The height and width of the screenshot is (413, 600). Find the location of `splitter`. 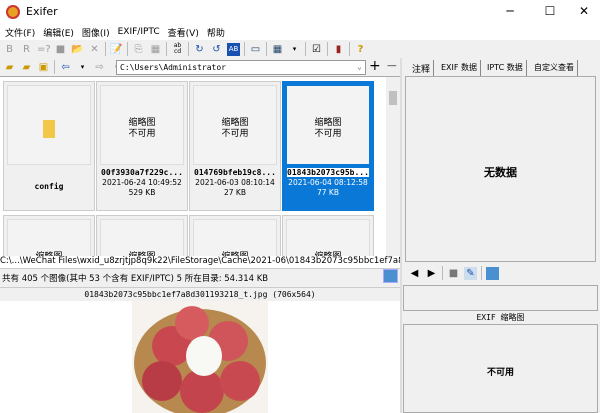

splitter is located at coordinates (401, 235).